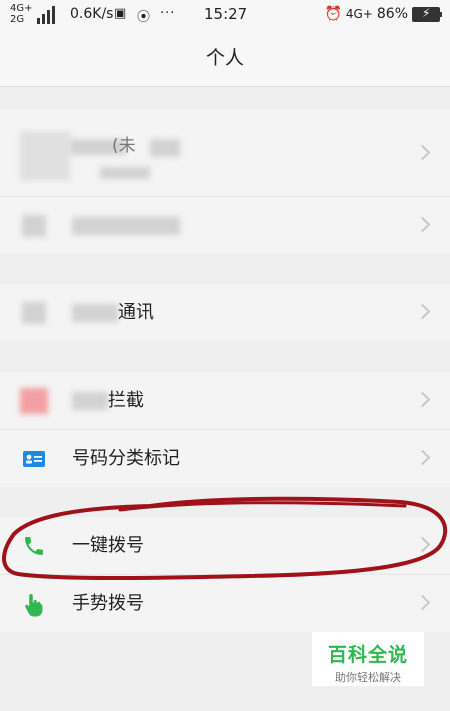  Describe the element at coordinates (90, 401) in the screenshot. I see `block-label-blur` at that location.